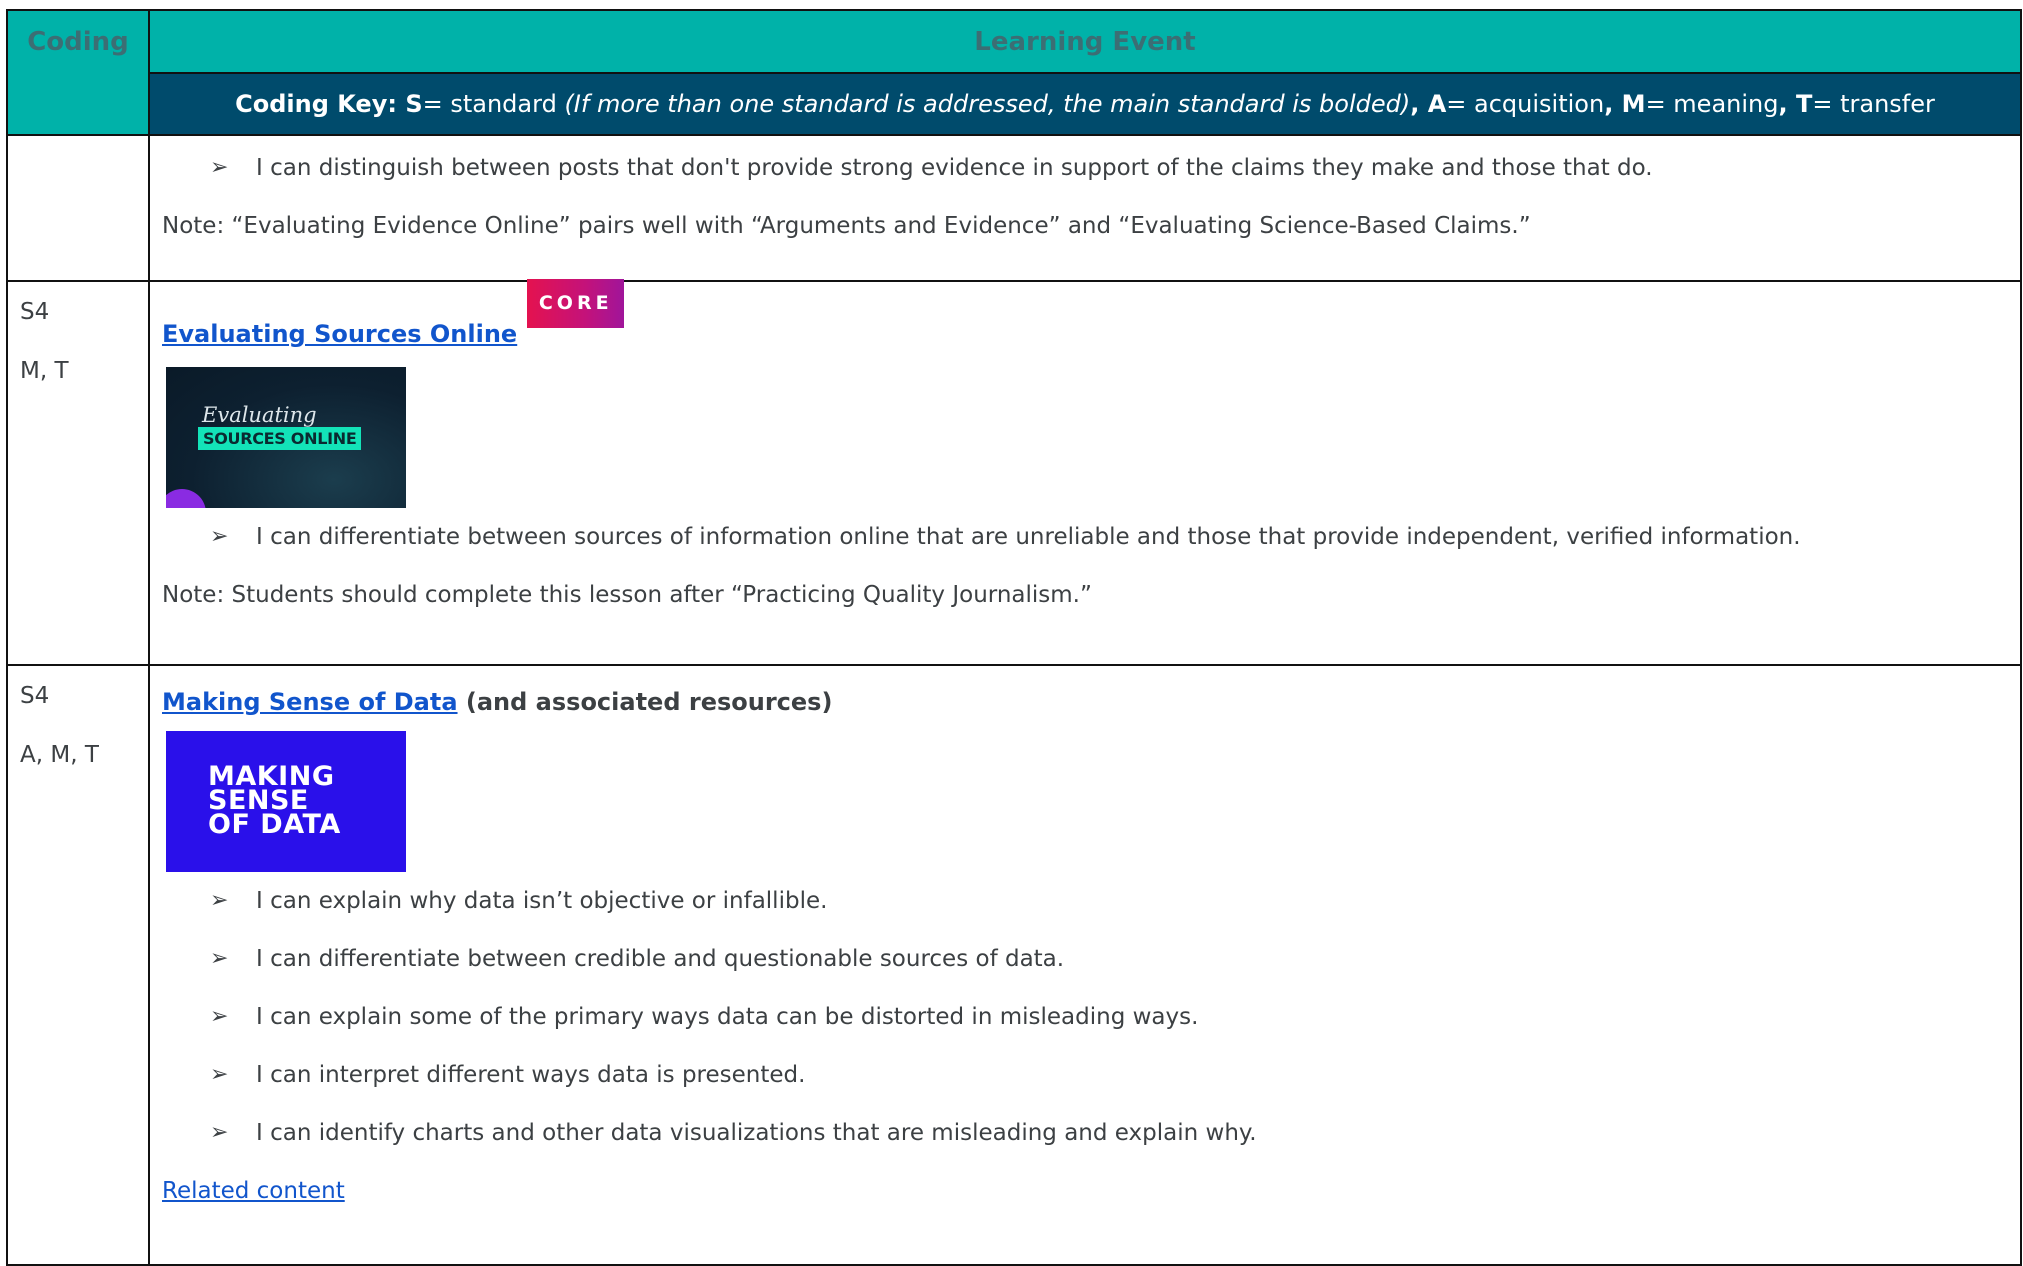  Describe the element at coordinates (286, 801) in the screenshot. I see `lesson-thumbnail: MAKING SENSE OF DATA` at that location.